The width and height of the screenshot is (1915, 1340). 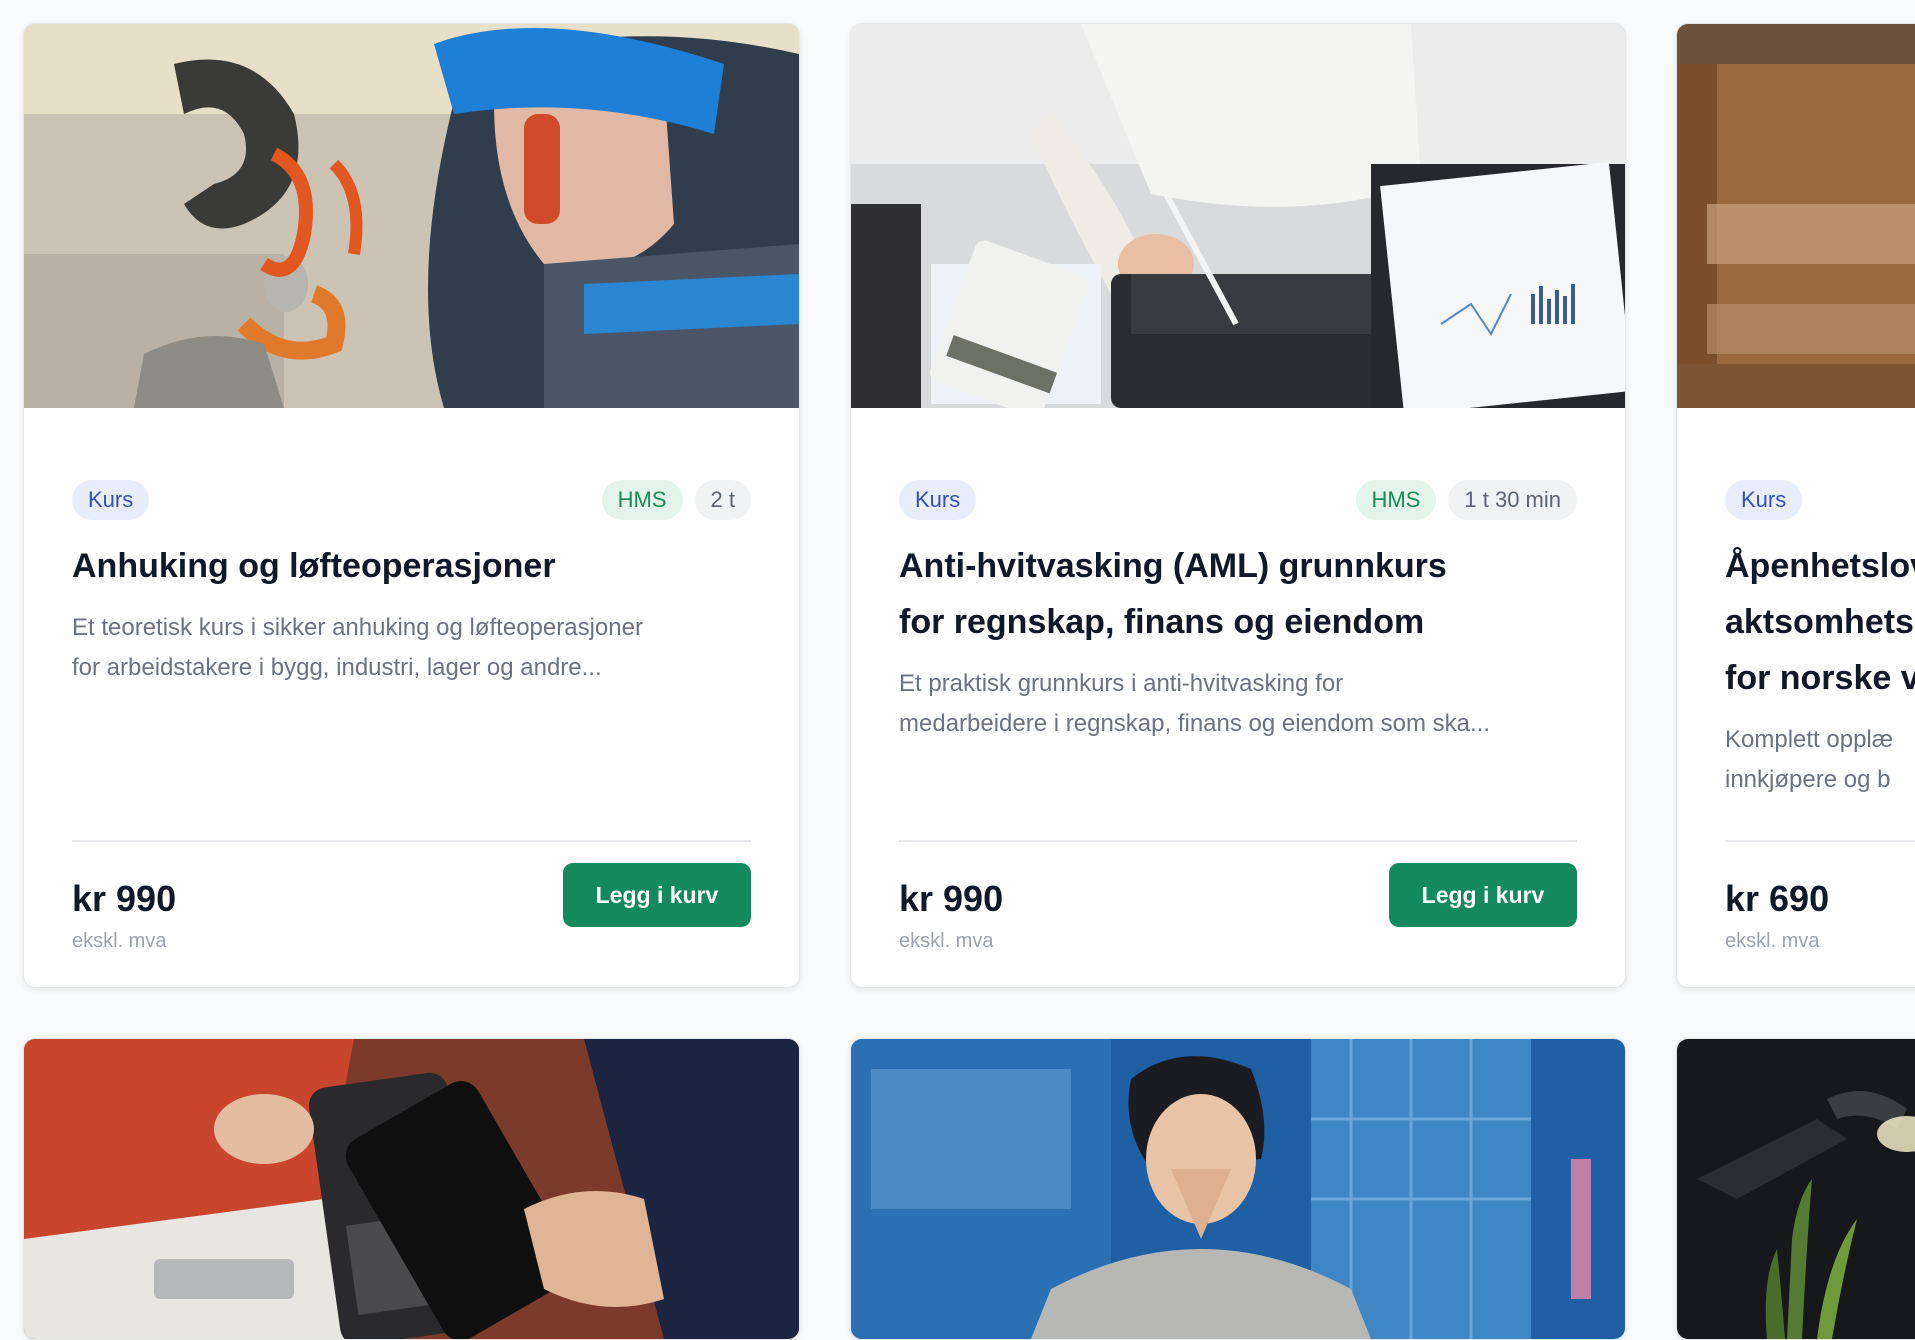 I want to click on duration-badge: 2 t, so click(x=722, y=500).